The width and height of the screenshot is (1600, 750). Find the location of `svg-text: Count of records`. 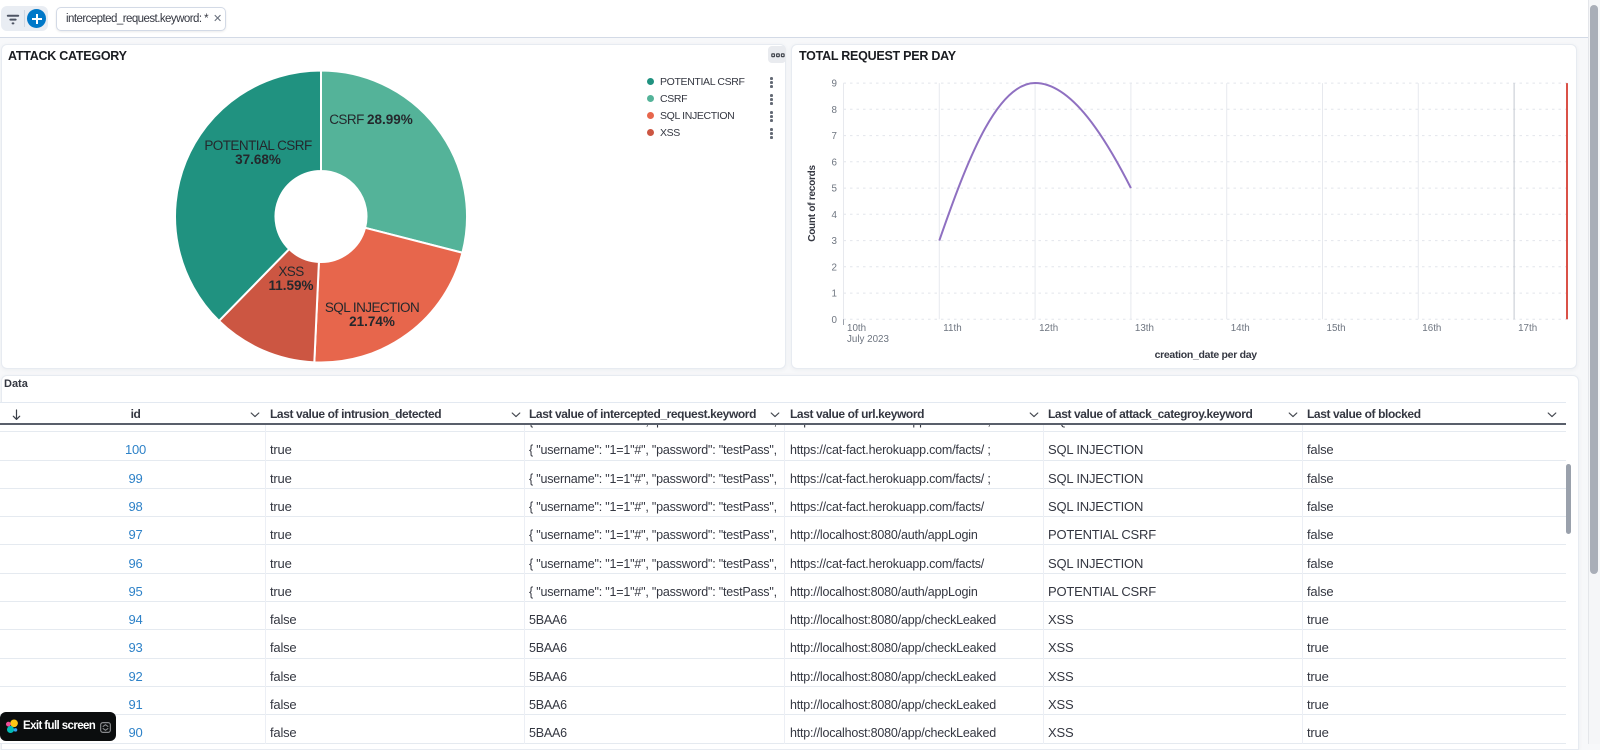

svg-text: Count of records is located at coordinates (812, 203).